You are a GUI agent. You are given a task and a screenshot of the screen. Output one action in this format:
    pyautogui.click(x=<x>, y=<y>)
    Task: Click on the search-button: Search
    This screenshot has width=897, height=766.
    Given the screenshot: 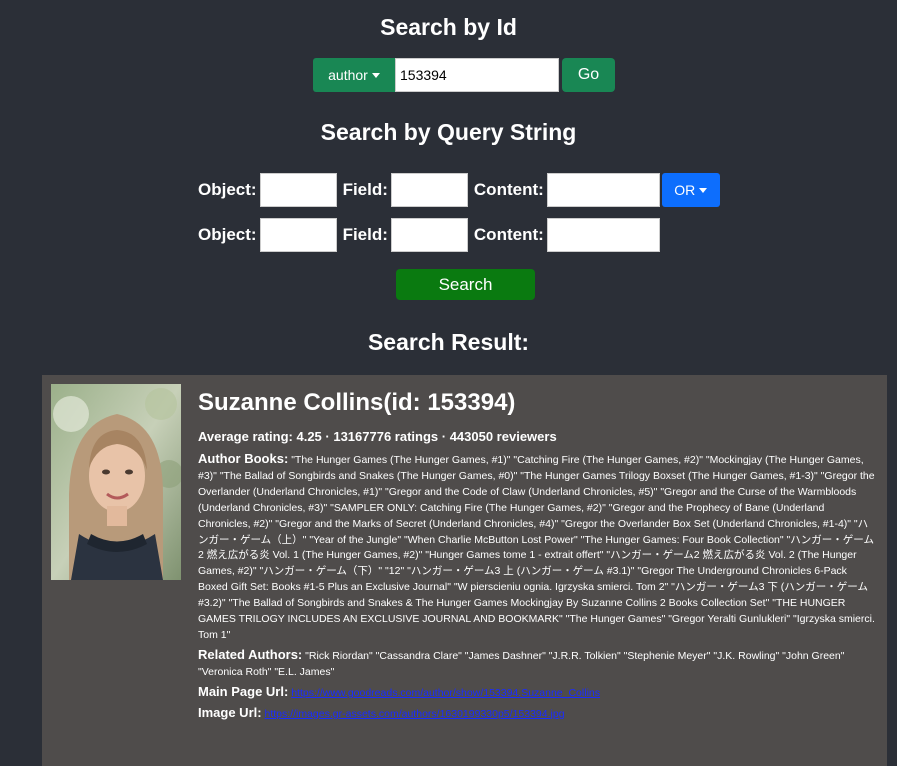 What is the action you would take?
    pyautogui.click(x=465, y=284)
    